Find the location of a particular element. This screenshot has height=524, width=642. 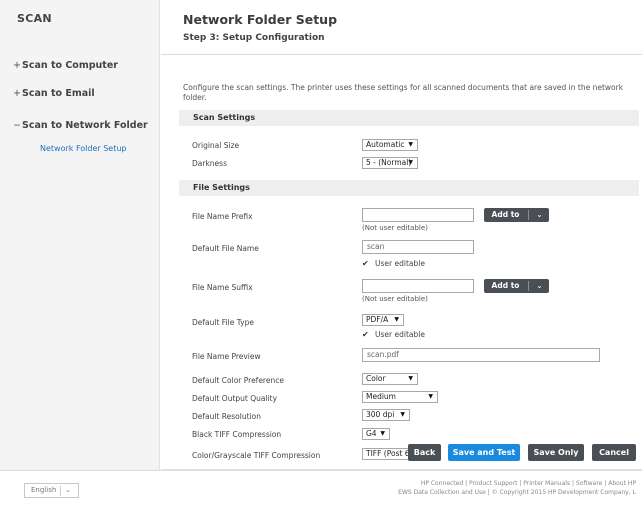

file-name-suffix-input is located at coordinates (418, 286).